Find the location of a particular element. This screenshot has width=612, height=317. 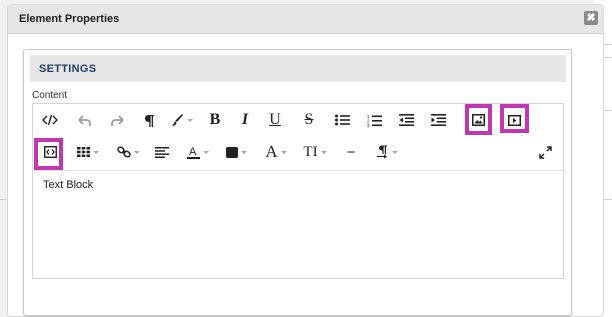

paragraph-format-button is located at coordinates (387, 152).